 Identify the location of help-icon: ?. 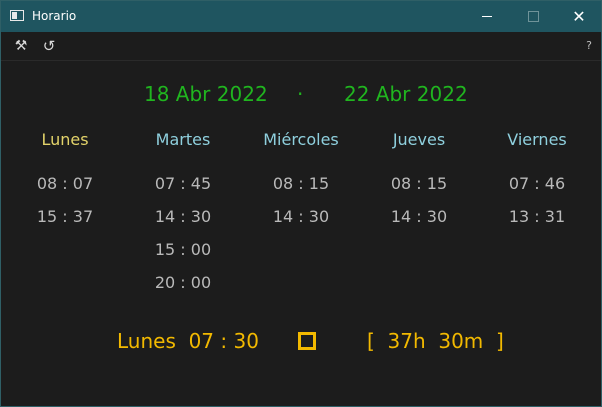
(589, 46).